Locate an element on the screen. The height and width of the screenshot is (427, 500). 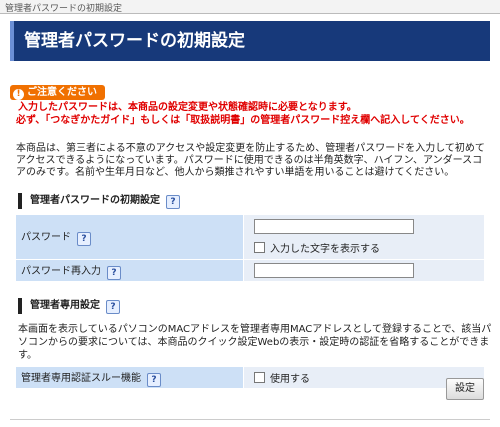
password-form-table: パスワード? 入力した文字を表示する パスワード再入力? is located at coordinates (250, 248).